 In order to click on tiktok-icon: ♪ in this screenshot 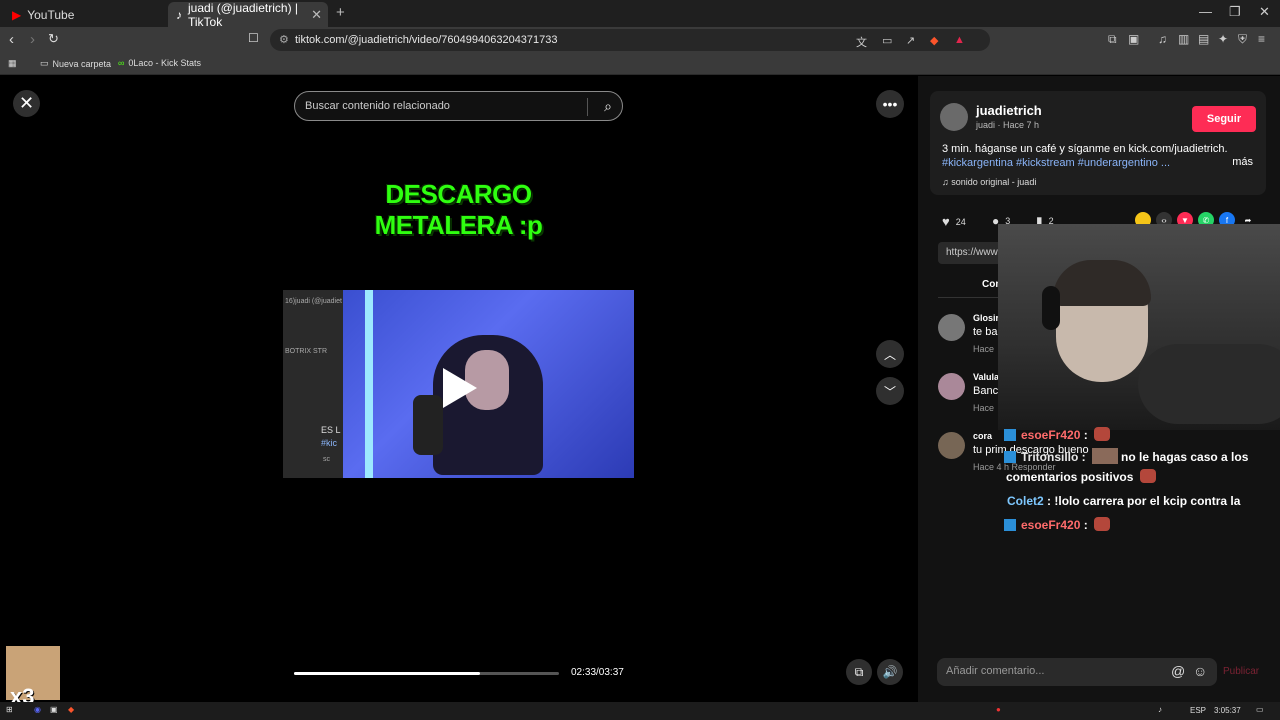, I will do `click(179, 14)`.